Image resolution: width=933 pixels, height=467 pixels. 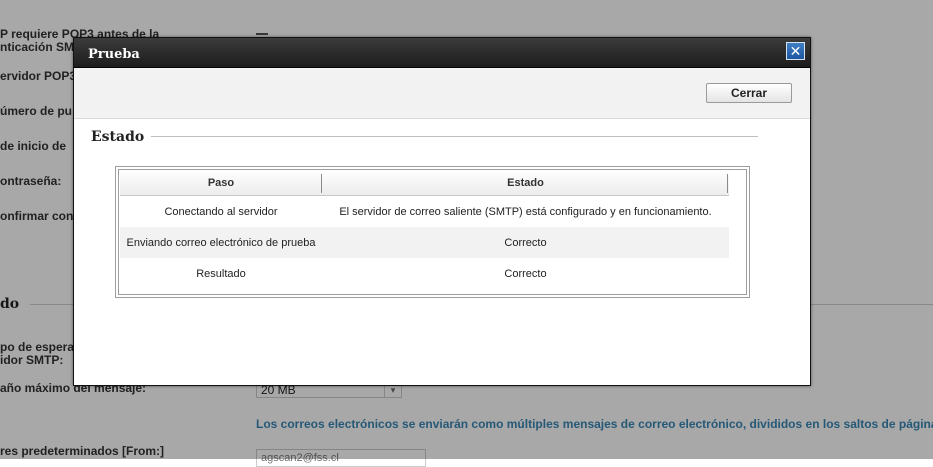 What do you see at coordinates (114, 54) in the screenshot?
I see `dialog-title: Prueba` at bounding box center [114, 54].